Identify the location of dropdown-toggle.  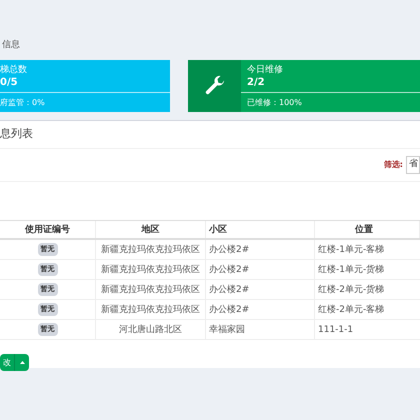
(21, 362).